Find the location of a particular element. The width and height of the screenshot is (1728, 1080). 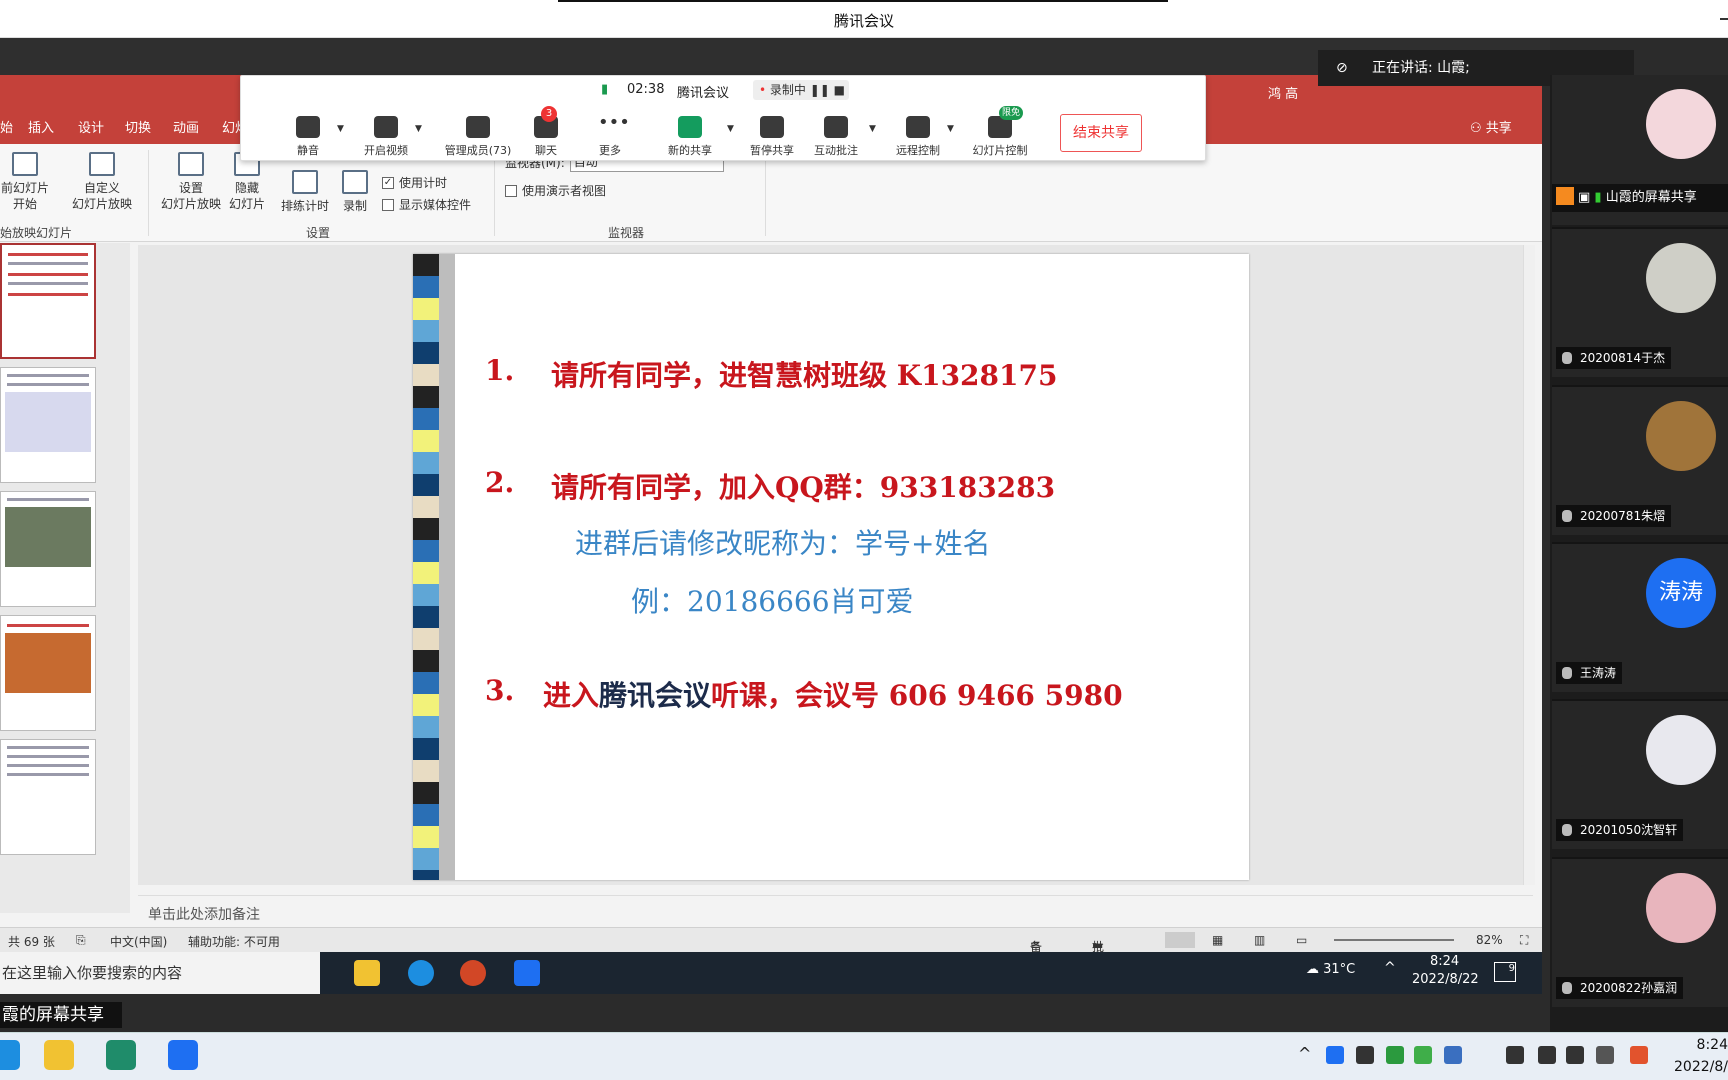

tab-animations: 动画 is located at coordinates (186, 126).